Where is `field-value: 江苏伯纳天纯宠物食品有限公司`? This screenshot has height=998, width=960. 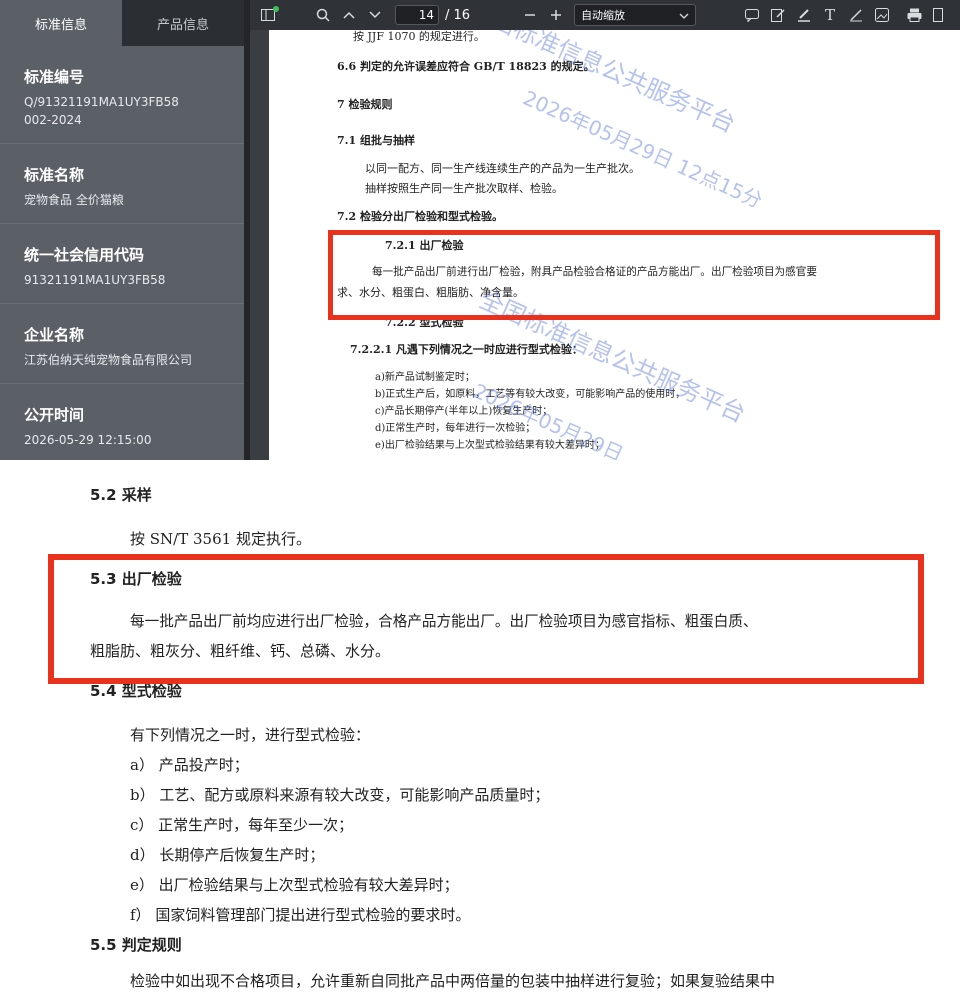 field-value: 江苏伯纳天纯宠物食品有限公司 is located at coordinates (108, 360).